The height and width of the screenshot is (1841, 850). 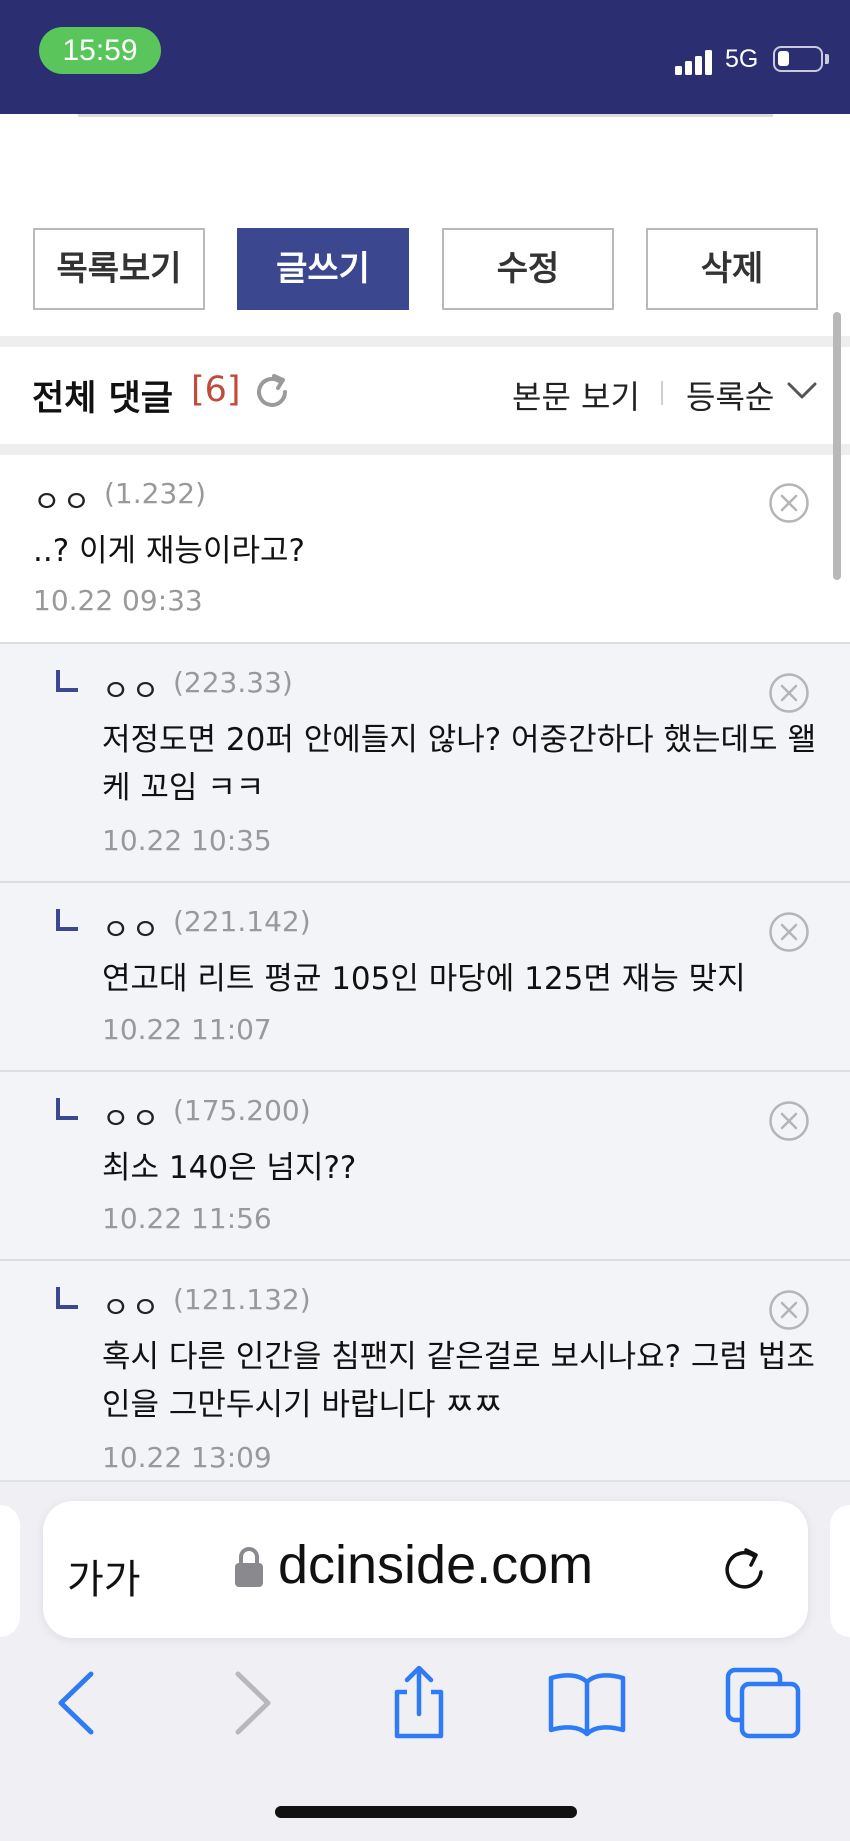 I want to click on comment-ip: (121.132), so click(x=242, y=1299).